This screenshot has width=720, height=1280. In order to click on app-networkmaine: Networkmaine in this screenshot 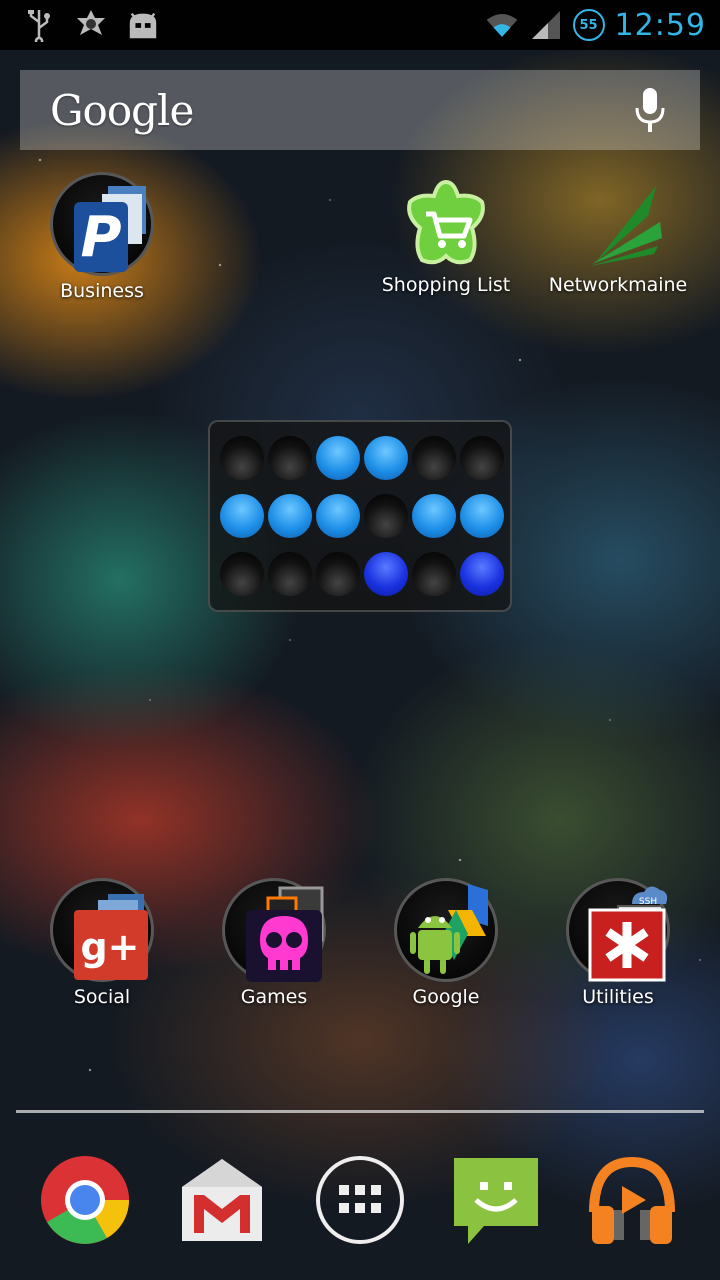, I will do `click(618, 236)`.